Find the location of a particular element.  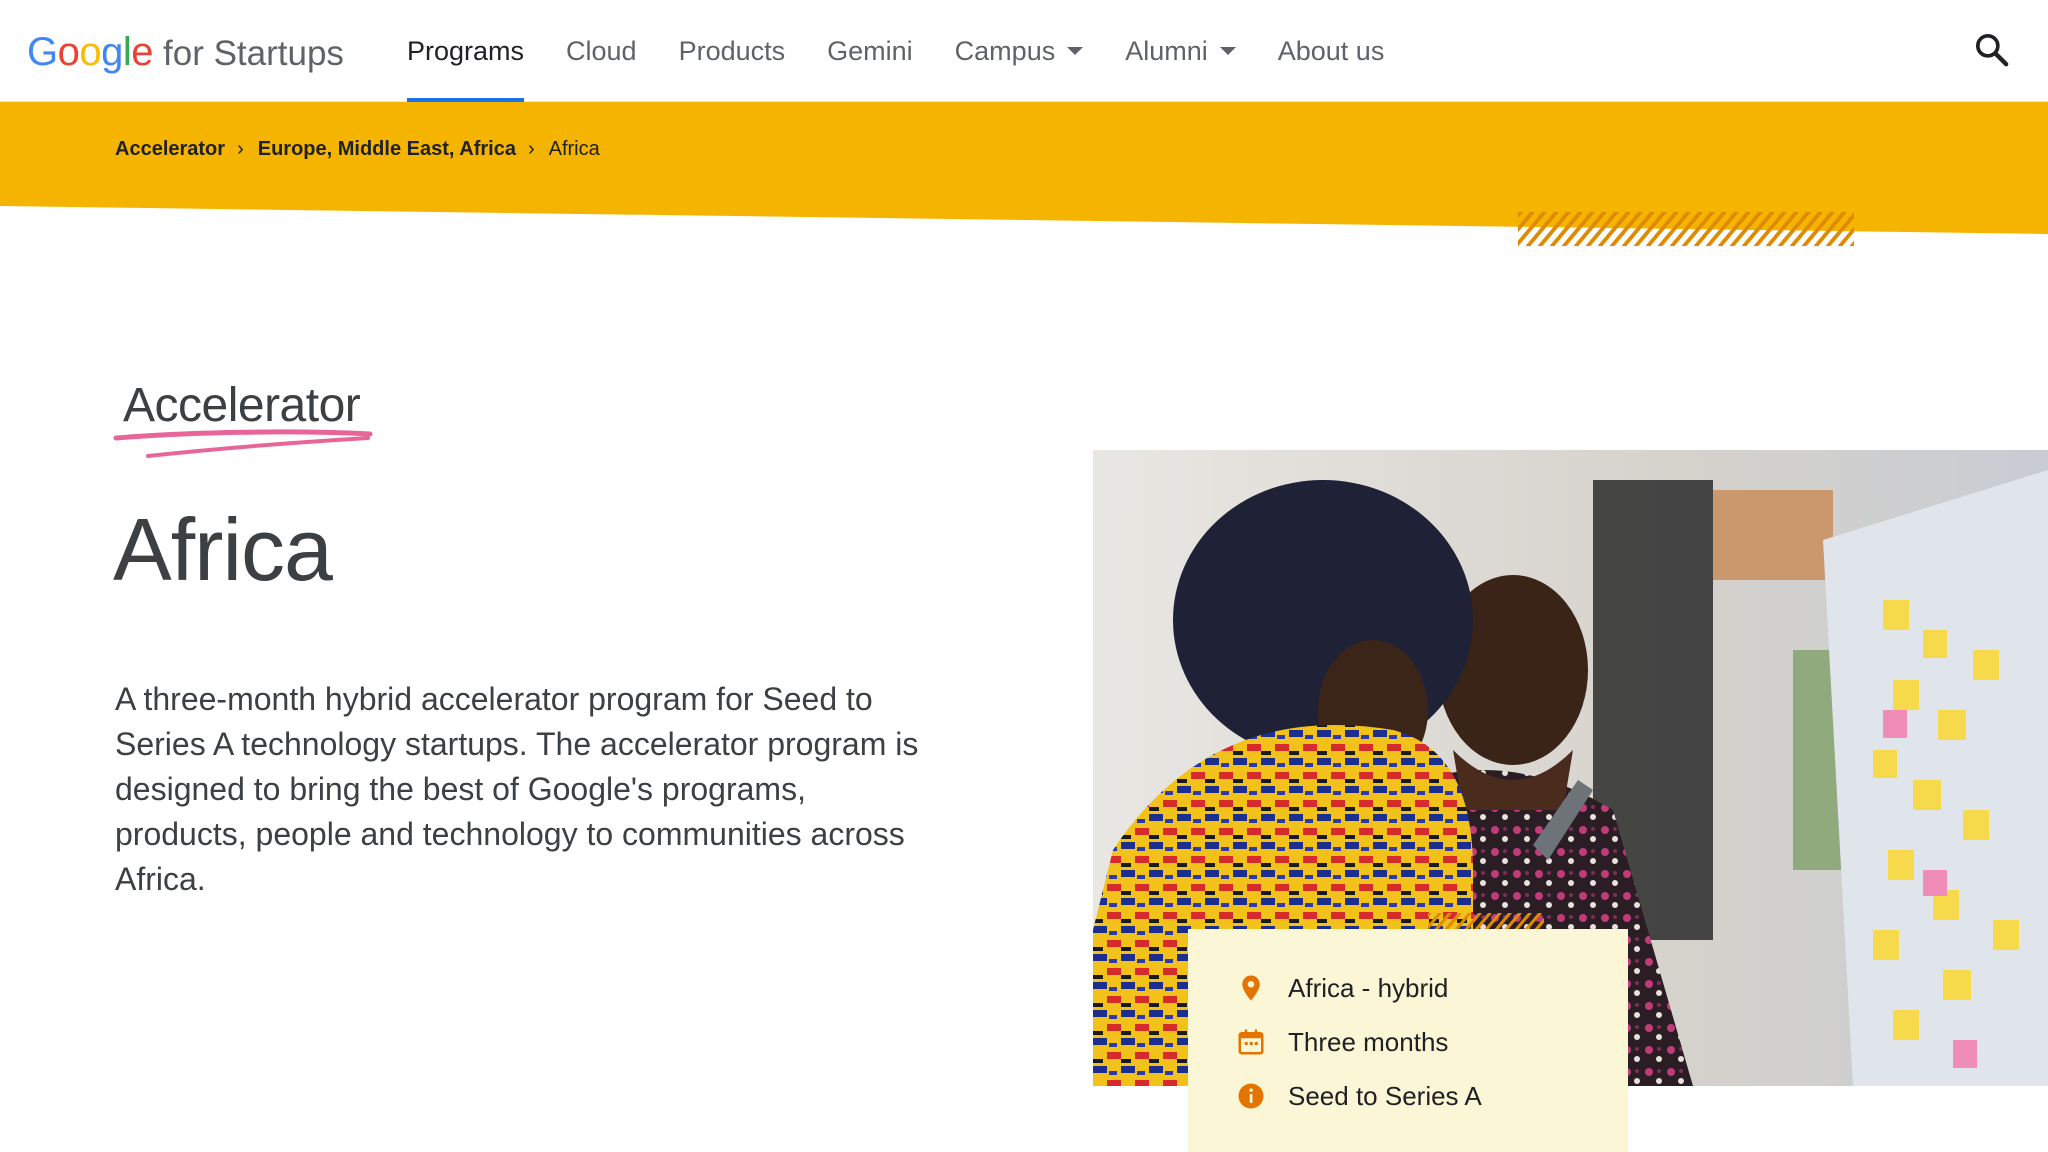

nav-item-products: Products is located at coordinates (732, 51).